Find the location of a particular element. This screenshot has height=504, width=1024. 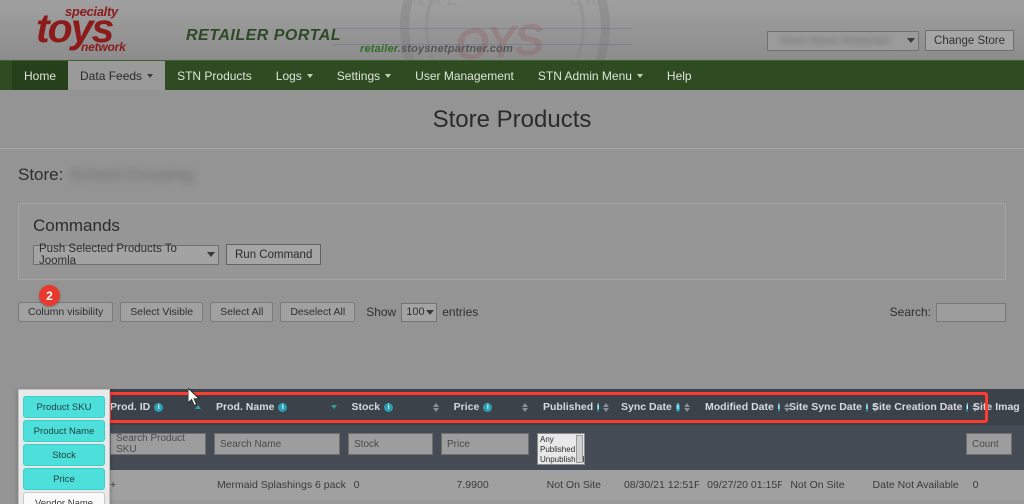

nav-item-label: Settings is located at coordinates (358, 75).